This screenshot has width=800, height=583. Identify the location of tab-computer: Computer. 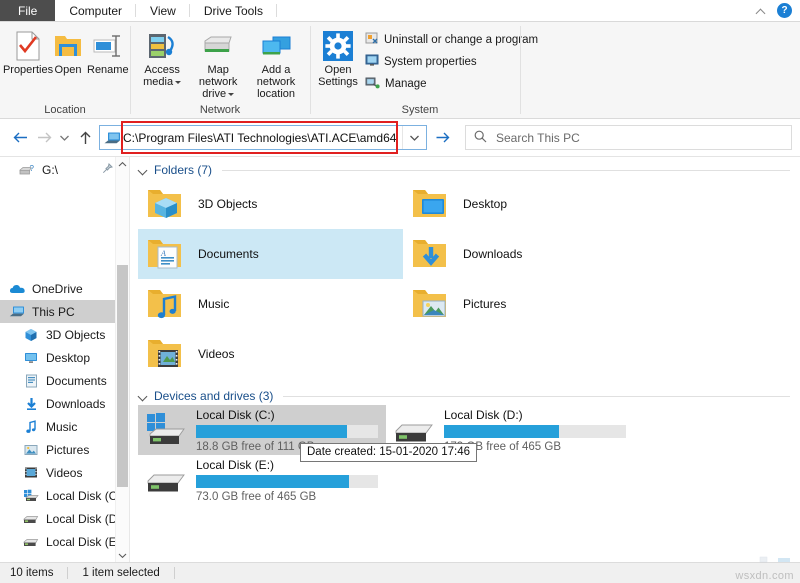
(96, 10).